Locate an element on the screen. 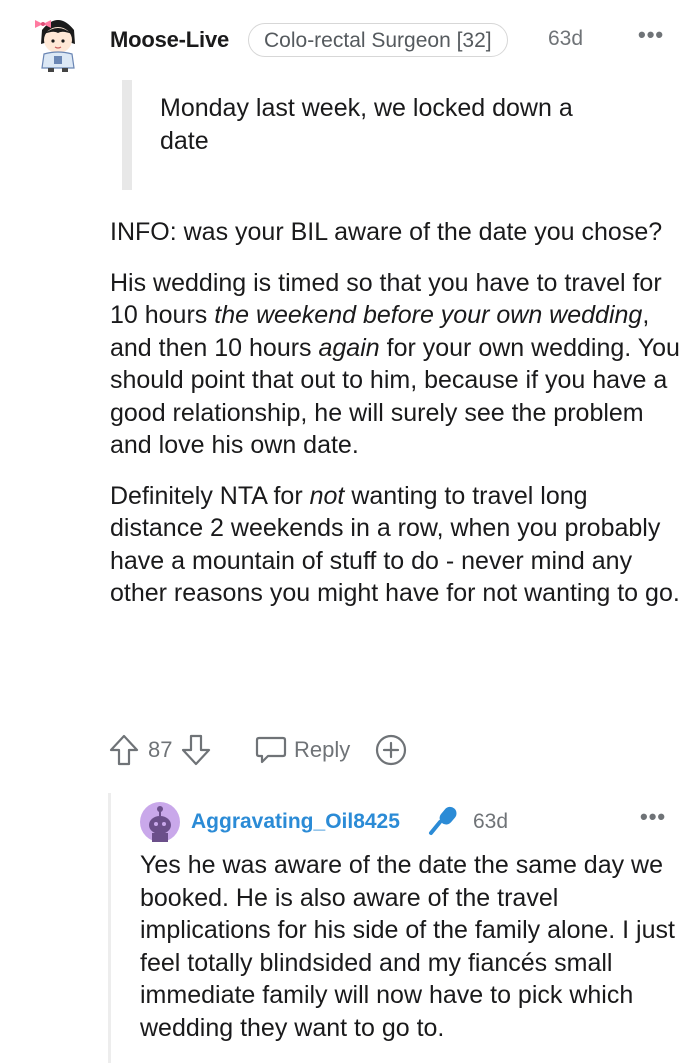 This screenshot has width=700, height=1063. emphasis-text: again is located at coordinates (349, 347).